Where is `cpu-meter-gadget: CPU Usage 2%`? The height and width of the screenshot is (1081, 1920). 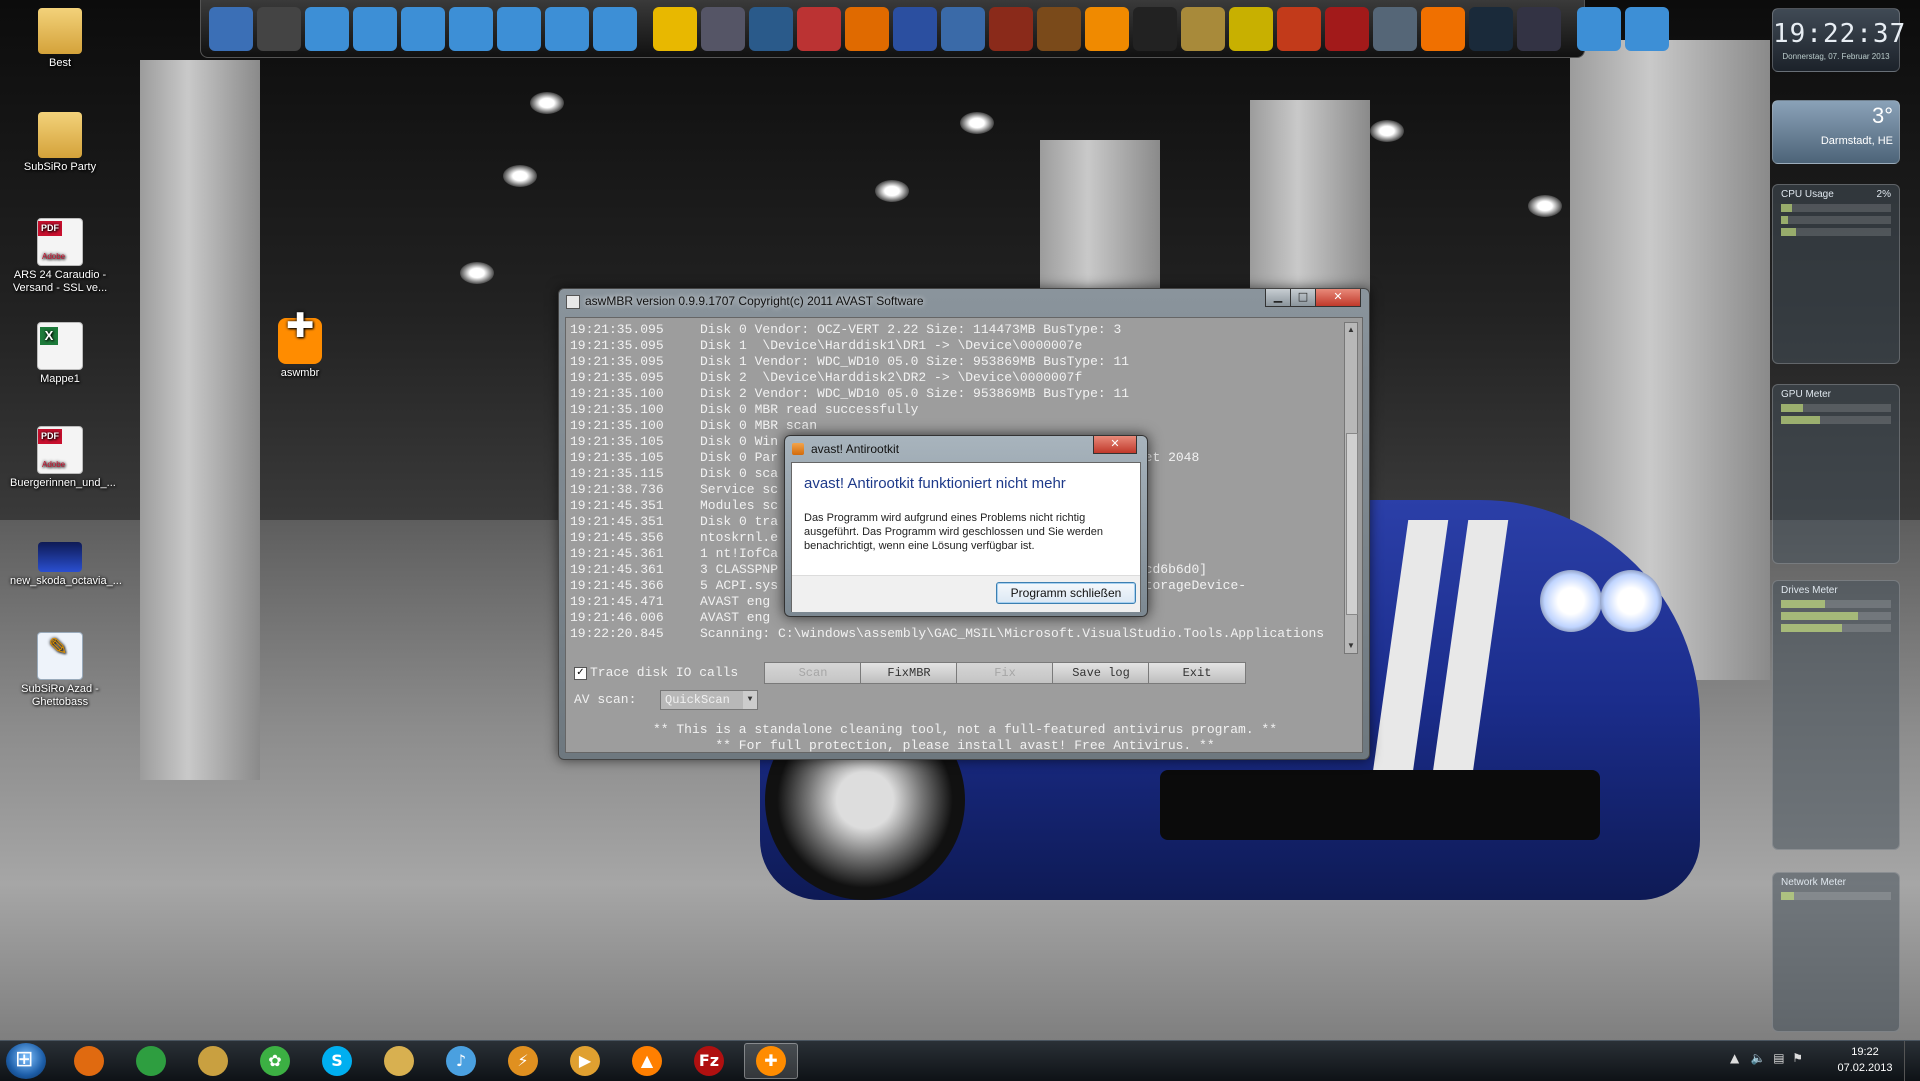
cpu-meter-gadget: CPU Usage 2% is located at coordinates (1836, 274).